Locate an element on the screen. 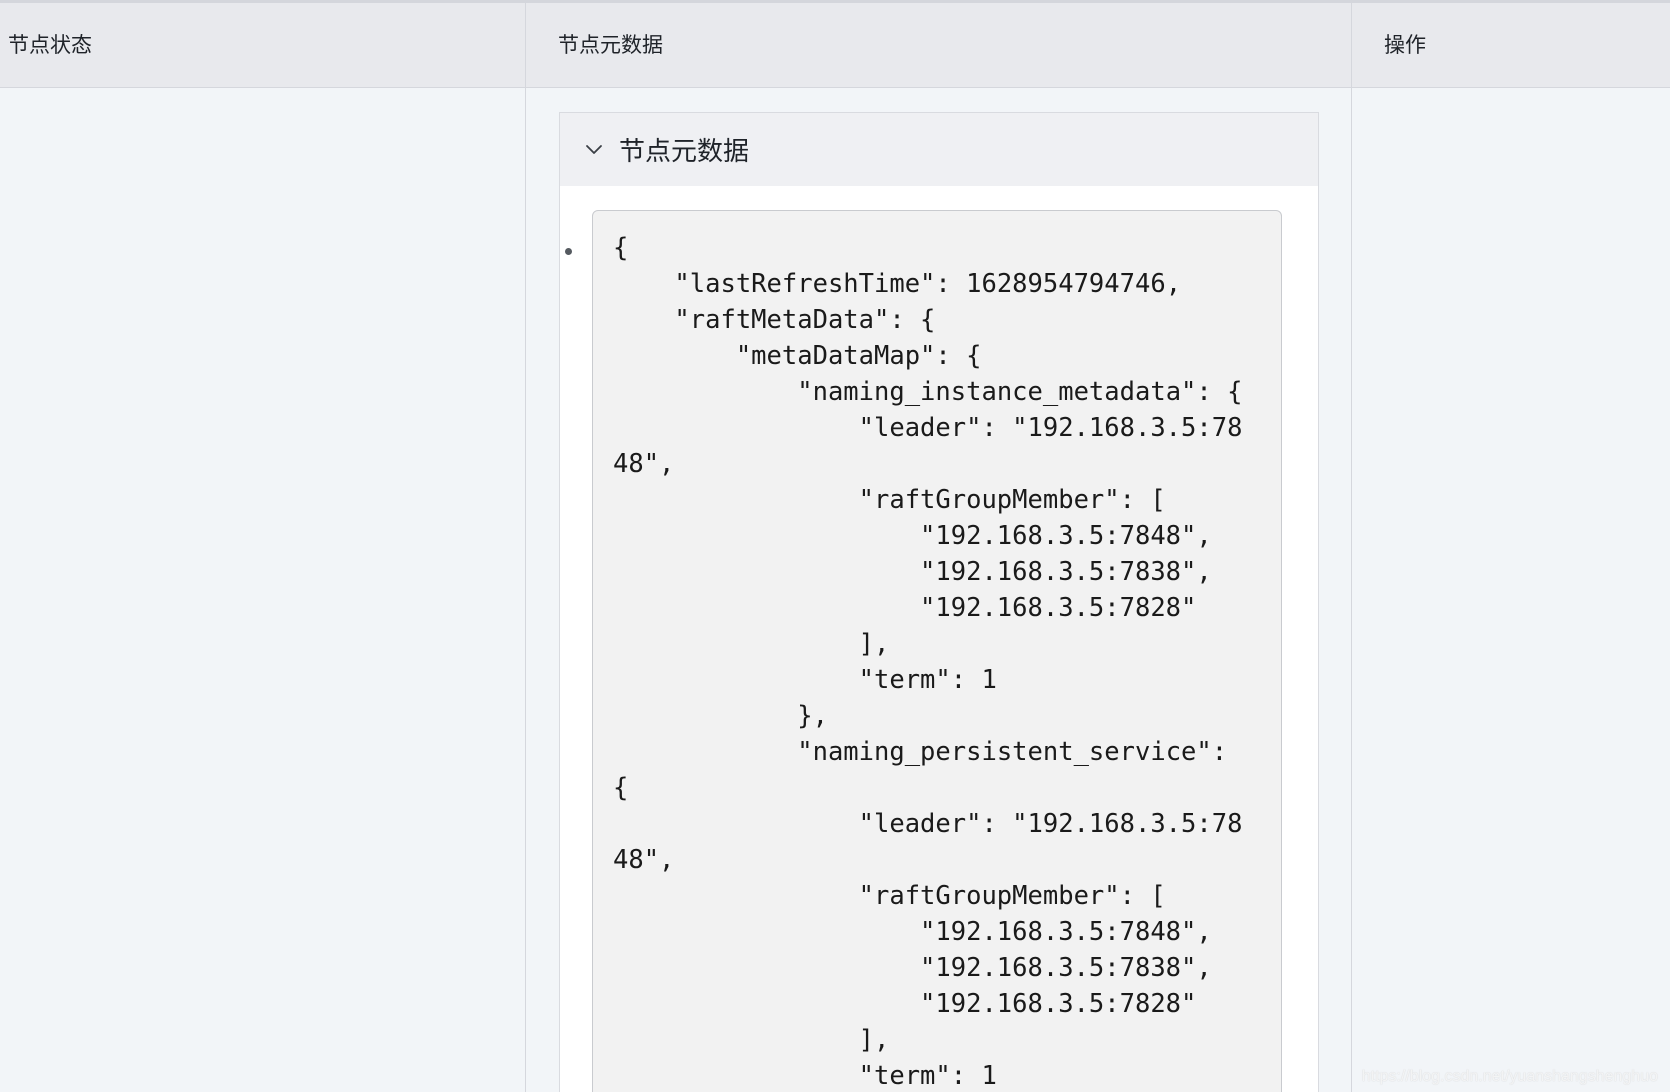 The width and height of the screenshot is (1670, 1092). column-header-node-status: 节点状态 is located at coordinates (50, 45).